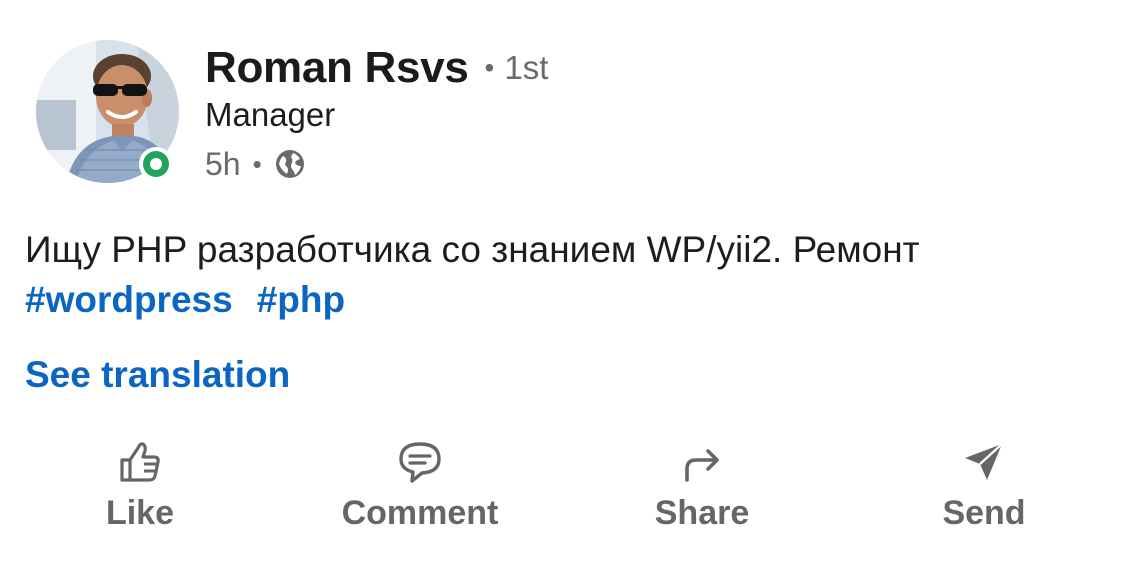  What do you see at coordinates (270, 114) in the screenshot?
I see `author-headline: Manager` at bounding box center [270, 114].